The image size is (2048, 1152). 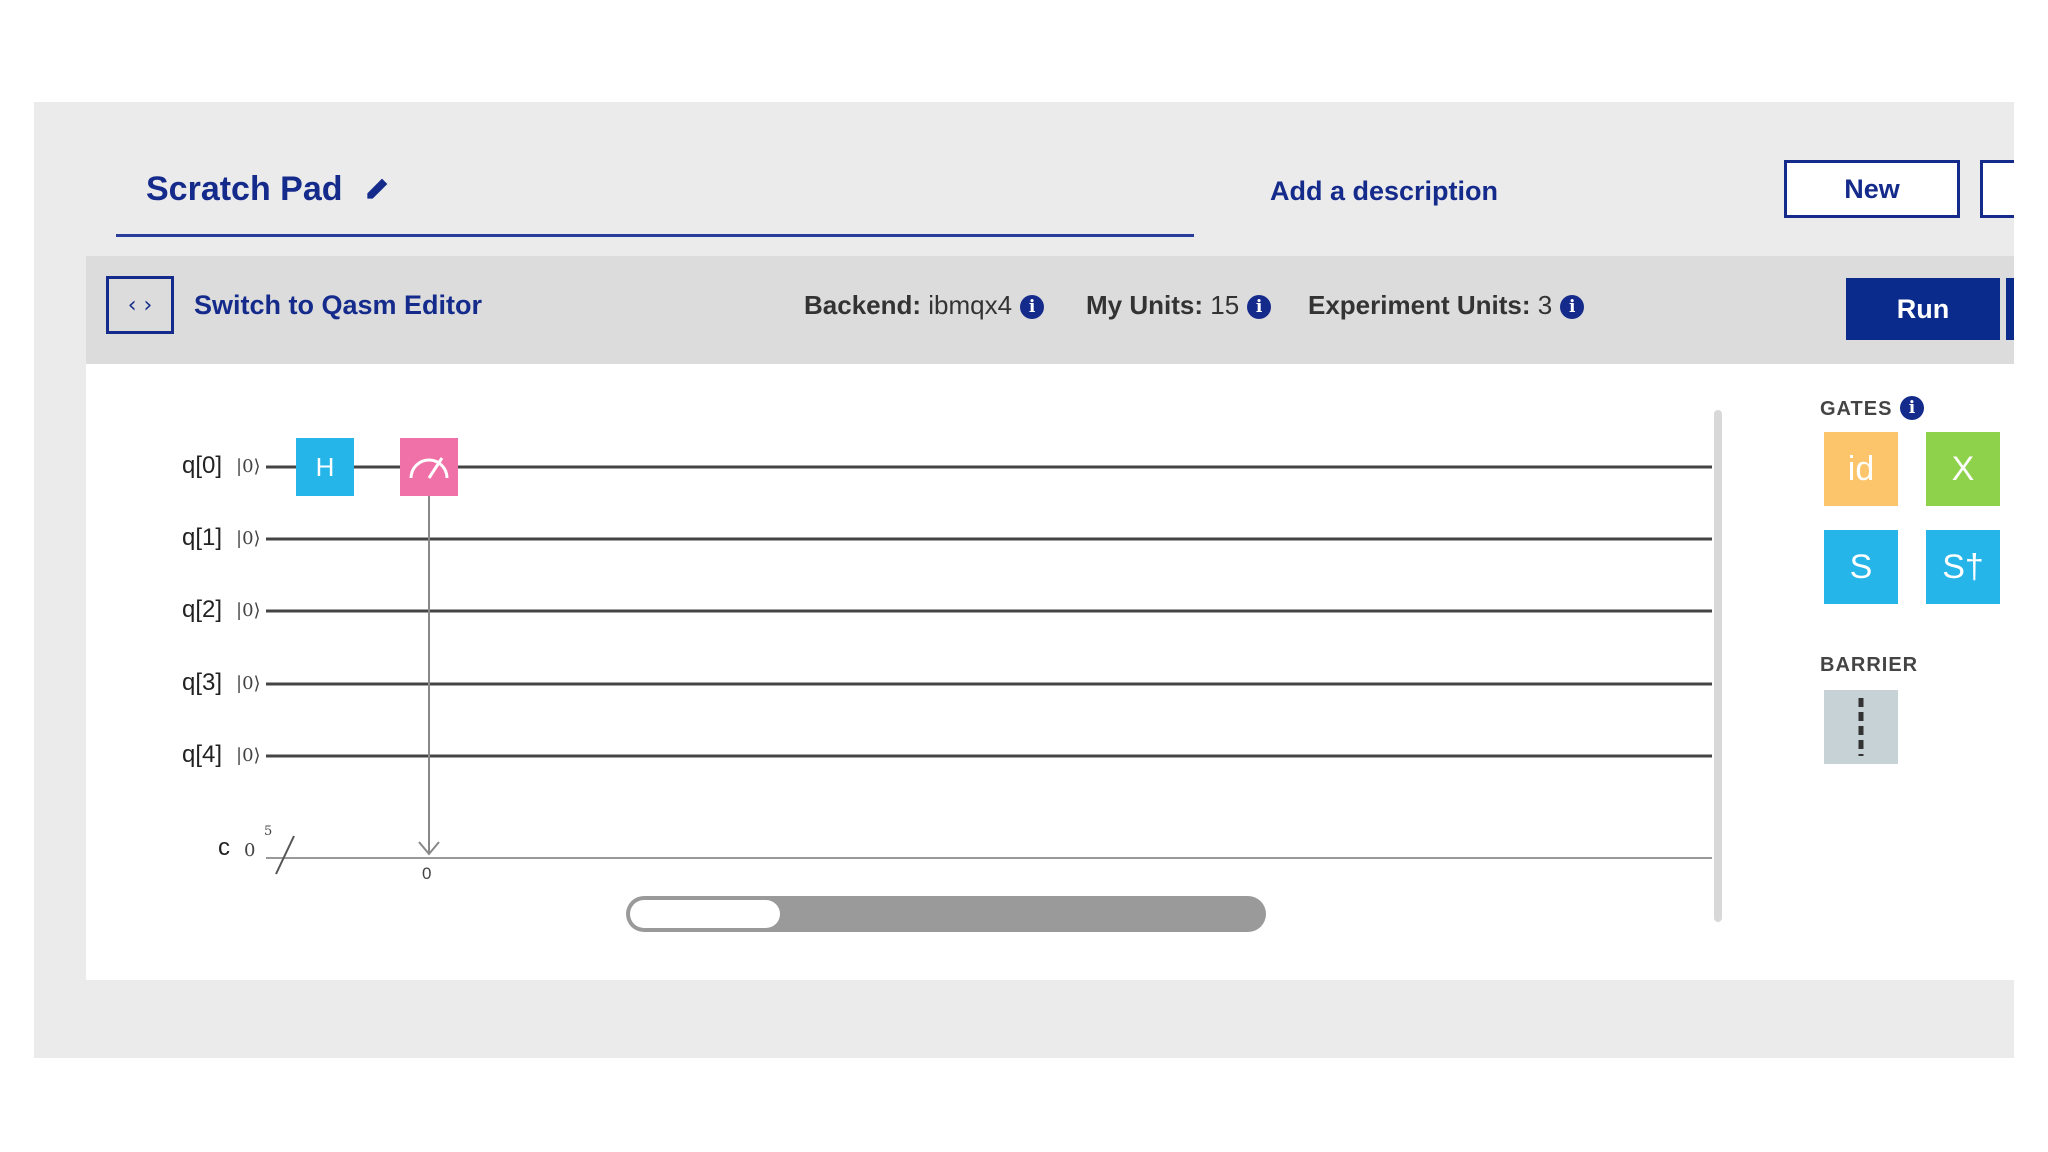 What do you see at coordinates (970, 305) in the screenshot?
I see `backend-value: ibmqx4` at bounding box center [970, 305].